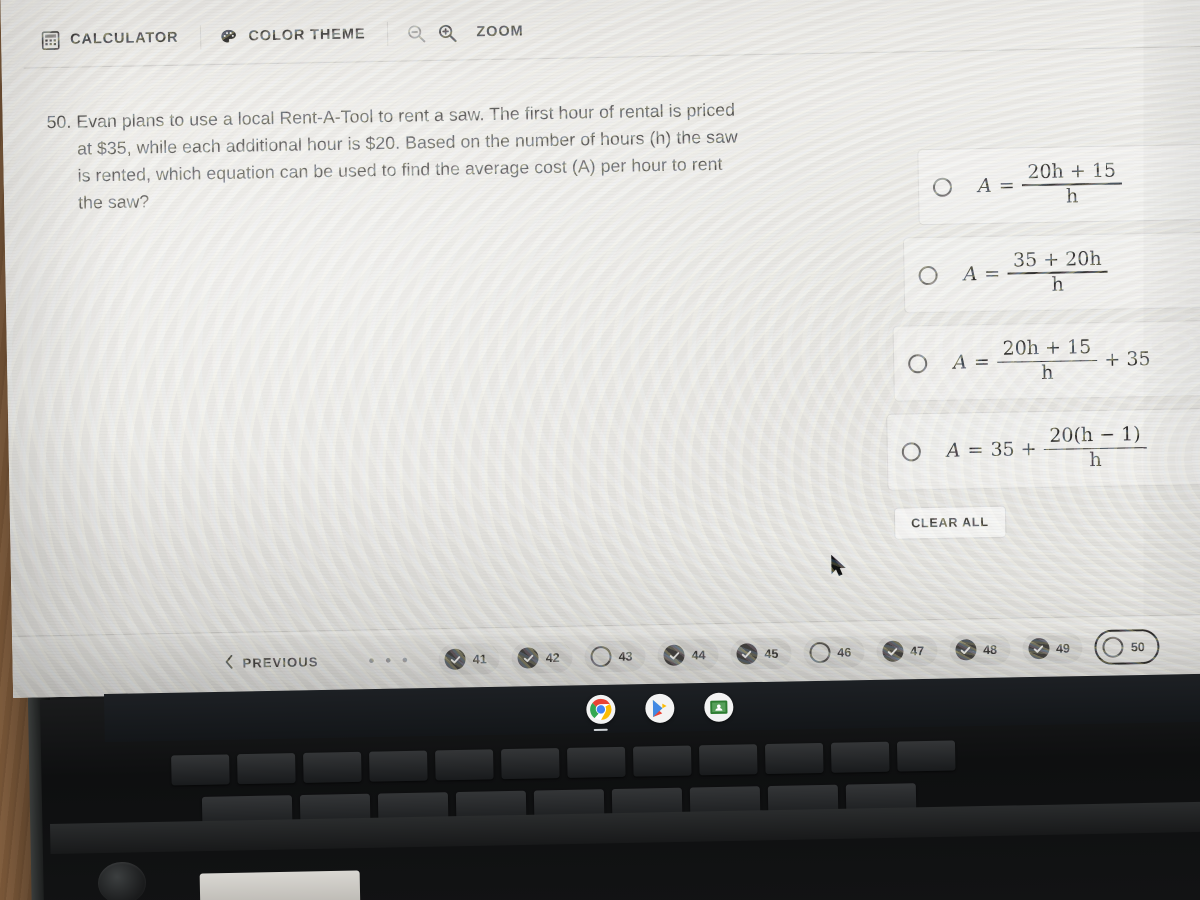 This screenshot has width=1200, height=900. What do you see at coordinates (834, 652) in the screenshot?
I see `question-pill-46: 46` at bounding box center [834, 652].